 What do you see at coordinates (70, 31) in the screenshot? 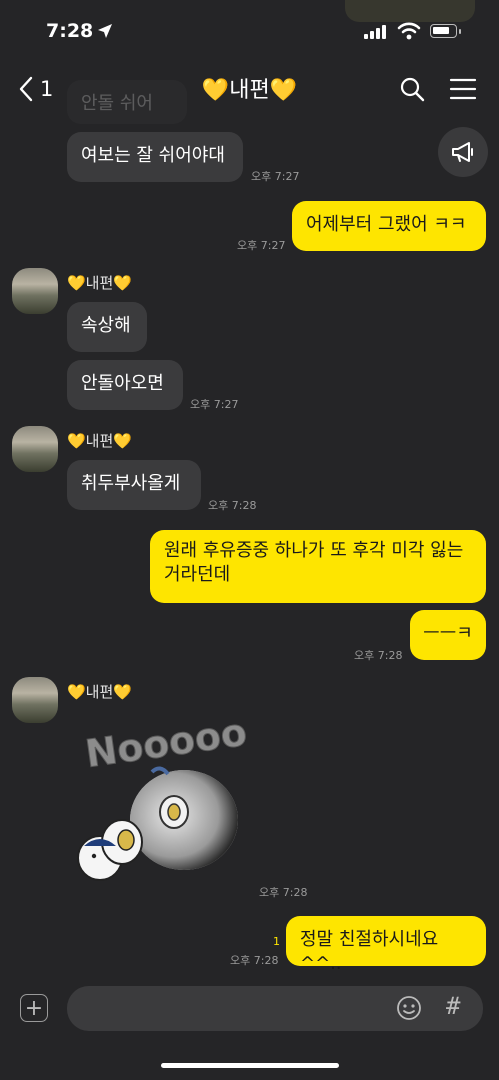
I see `status-time: 7:28` at bounding box center [70, 31].